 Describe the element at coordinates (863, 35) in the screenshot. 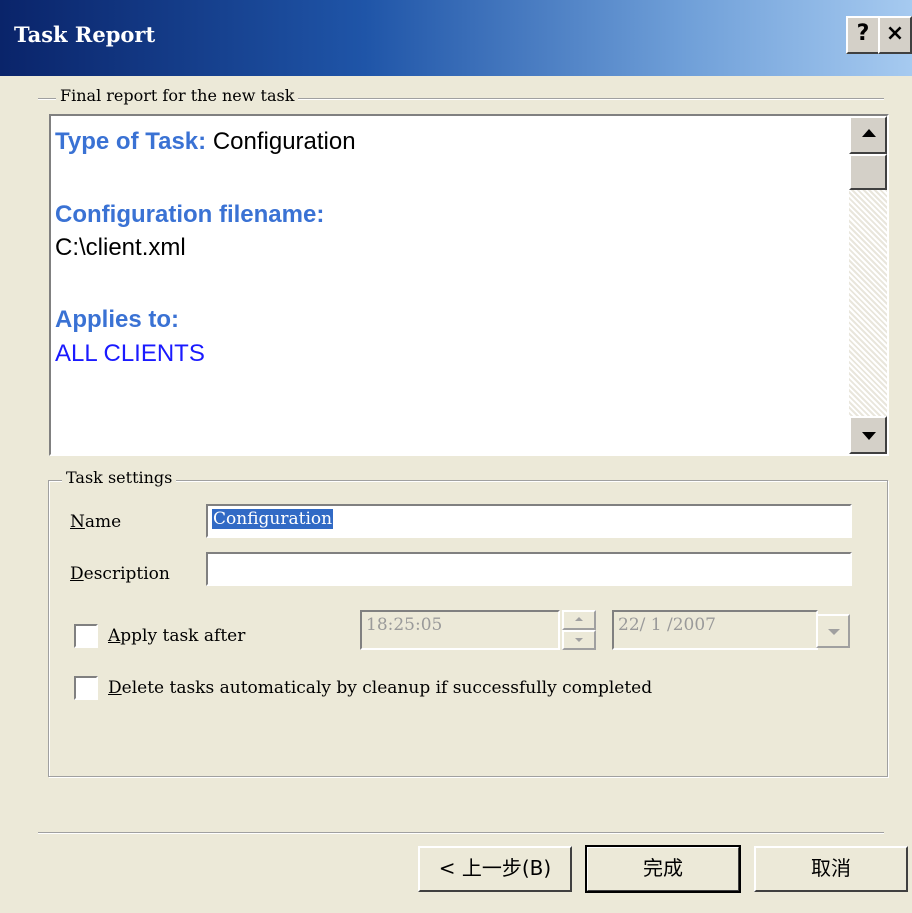

I see `help-button: ?` at that location.